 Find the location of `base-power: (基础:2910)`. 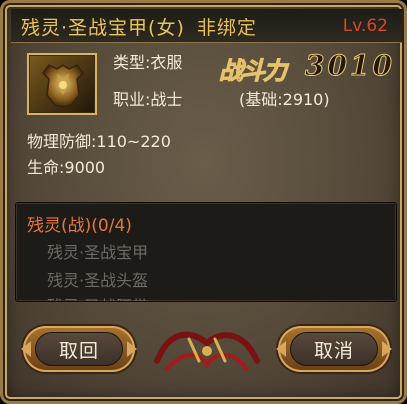

base-power: (基础:2910) is located at coordinates (284, 99).